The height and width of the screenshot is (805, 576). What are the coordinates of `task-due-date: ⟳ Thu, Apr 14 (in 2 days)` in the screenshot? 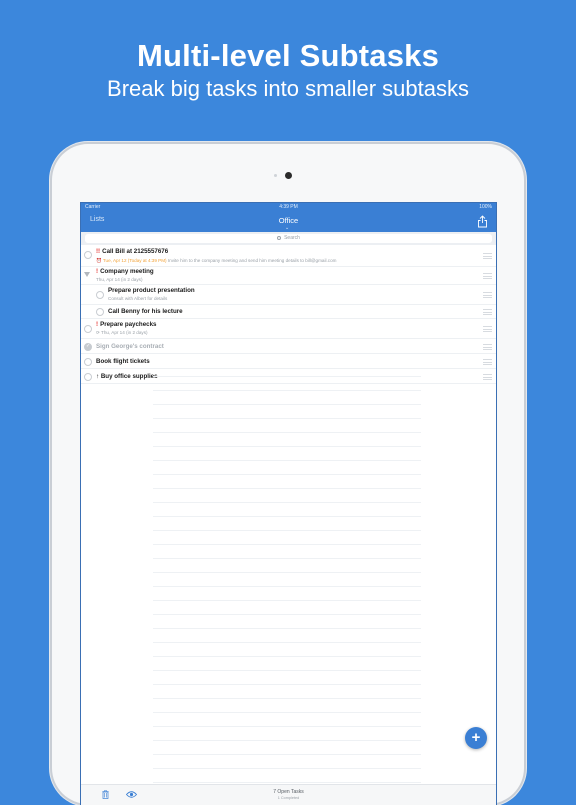 It's located at (122, 332).